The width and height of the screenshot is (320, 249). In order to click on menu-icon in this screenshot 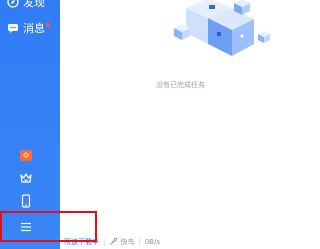, I will do `click(26, 227)`.